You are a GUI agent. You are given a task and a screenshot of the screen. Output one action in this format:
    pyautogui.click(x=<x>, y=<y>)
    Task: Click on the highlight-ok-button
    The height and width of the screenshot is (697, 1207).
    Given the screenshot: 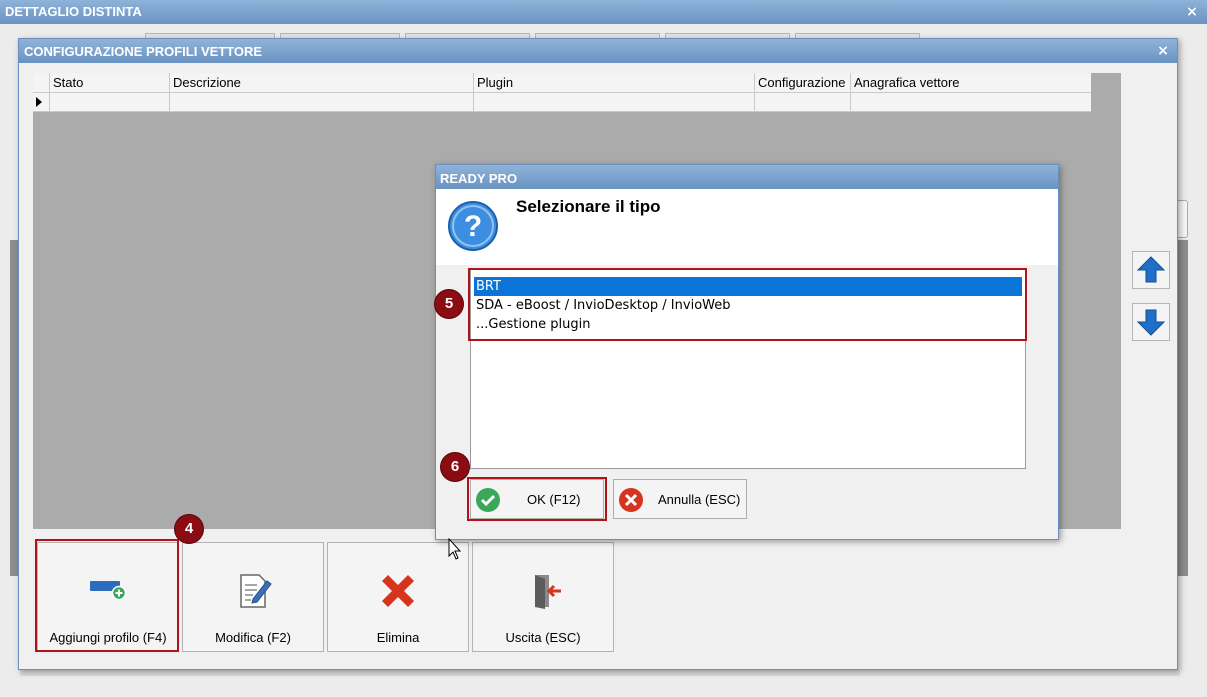 What is the action you would take?
    pyautogui.click(x=537, y=499)
    